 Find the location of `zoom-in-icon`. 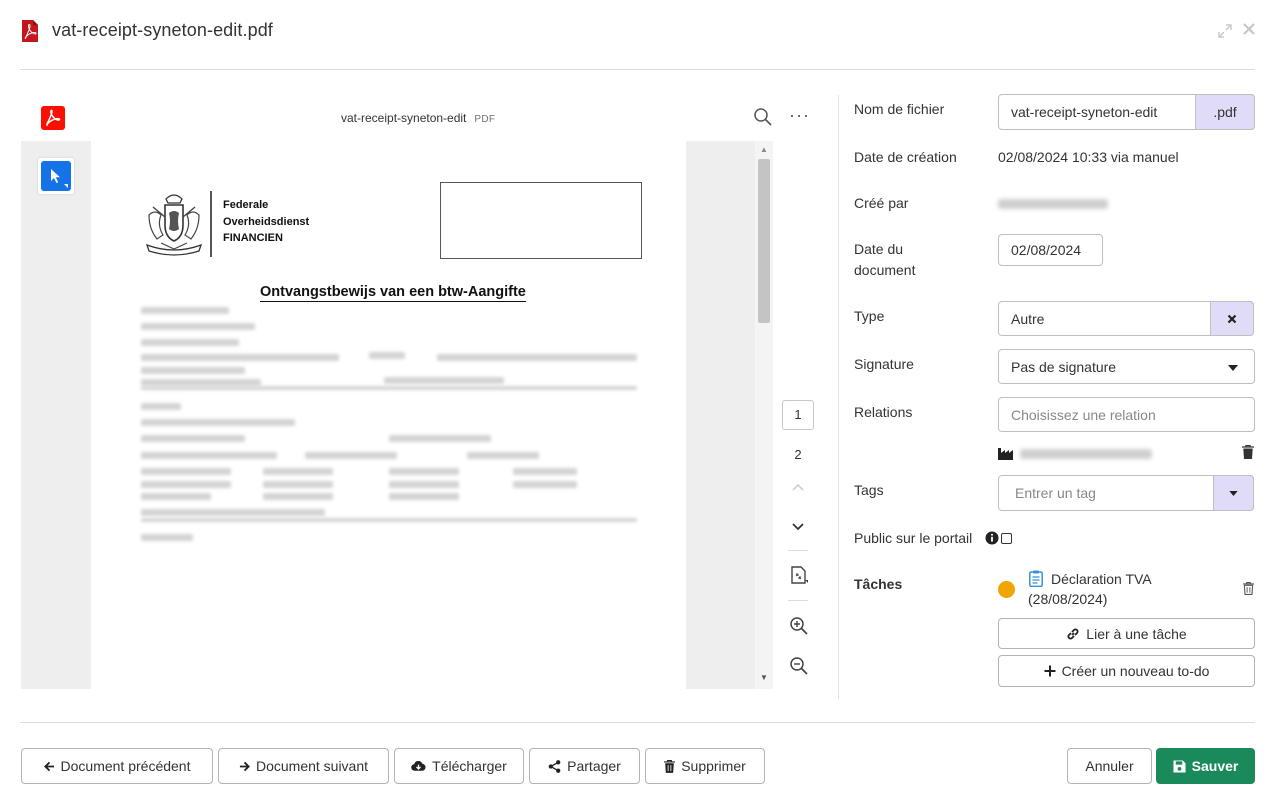

zoom-in-icon is located at coordinates (799, 626).